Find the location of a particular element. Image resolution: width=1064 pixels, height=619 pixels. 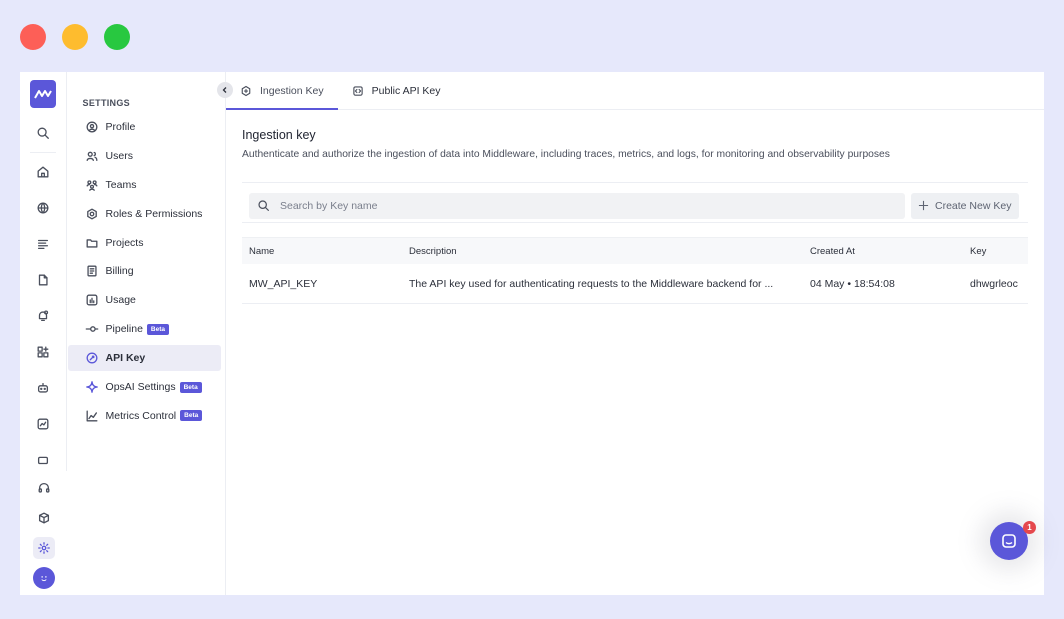

rail-settings-button is located at coordinates (43, 548).